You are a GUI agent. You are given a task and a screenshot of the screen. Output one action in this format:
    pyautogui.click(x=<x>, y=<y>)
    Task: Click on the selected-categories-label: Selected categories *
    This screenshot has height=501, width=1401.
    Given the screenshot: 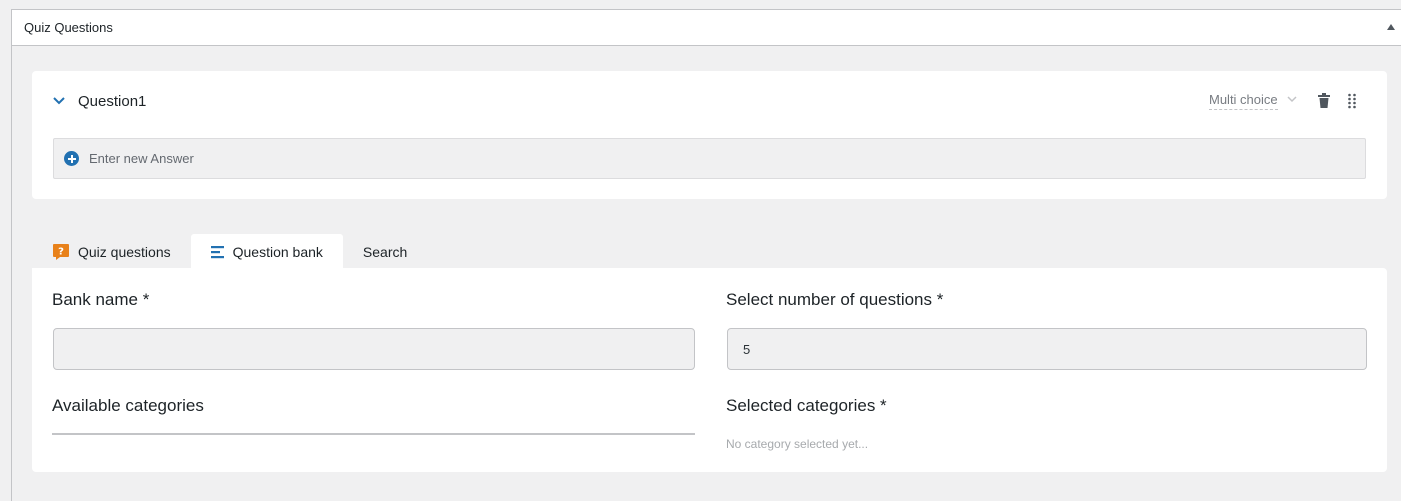 What is the action you would take?
    pyautogui.click(x=806, y=405)
    